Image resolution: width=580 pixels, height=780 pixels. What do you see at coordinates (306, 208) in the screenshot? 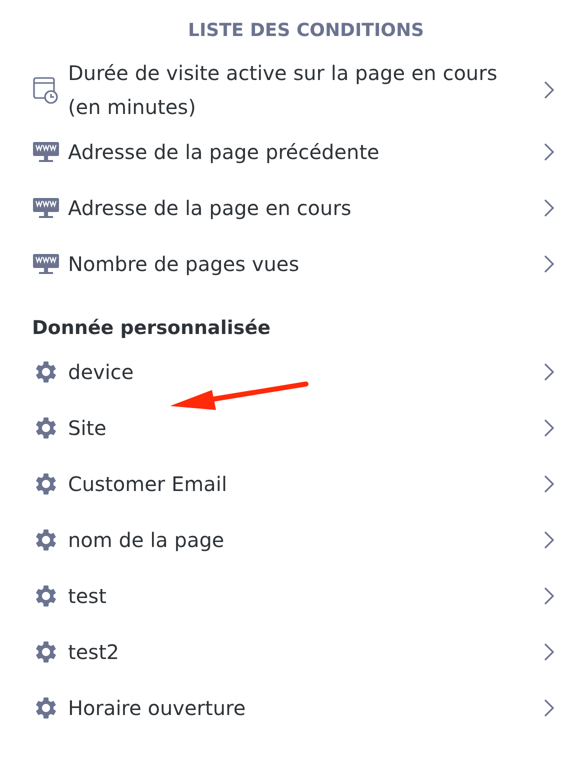
I see `condition-item: Adresse de la page en cours` at bounding box center [306, 208].